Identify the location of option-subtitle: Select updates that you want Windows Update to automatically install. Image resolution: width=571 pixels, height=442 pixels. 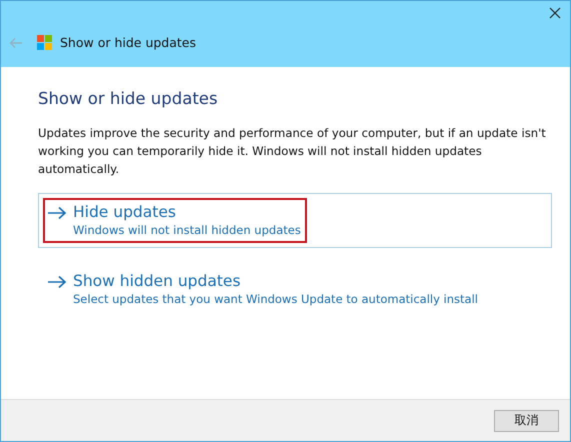
(275, 299).